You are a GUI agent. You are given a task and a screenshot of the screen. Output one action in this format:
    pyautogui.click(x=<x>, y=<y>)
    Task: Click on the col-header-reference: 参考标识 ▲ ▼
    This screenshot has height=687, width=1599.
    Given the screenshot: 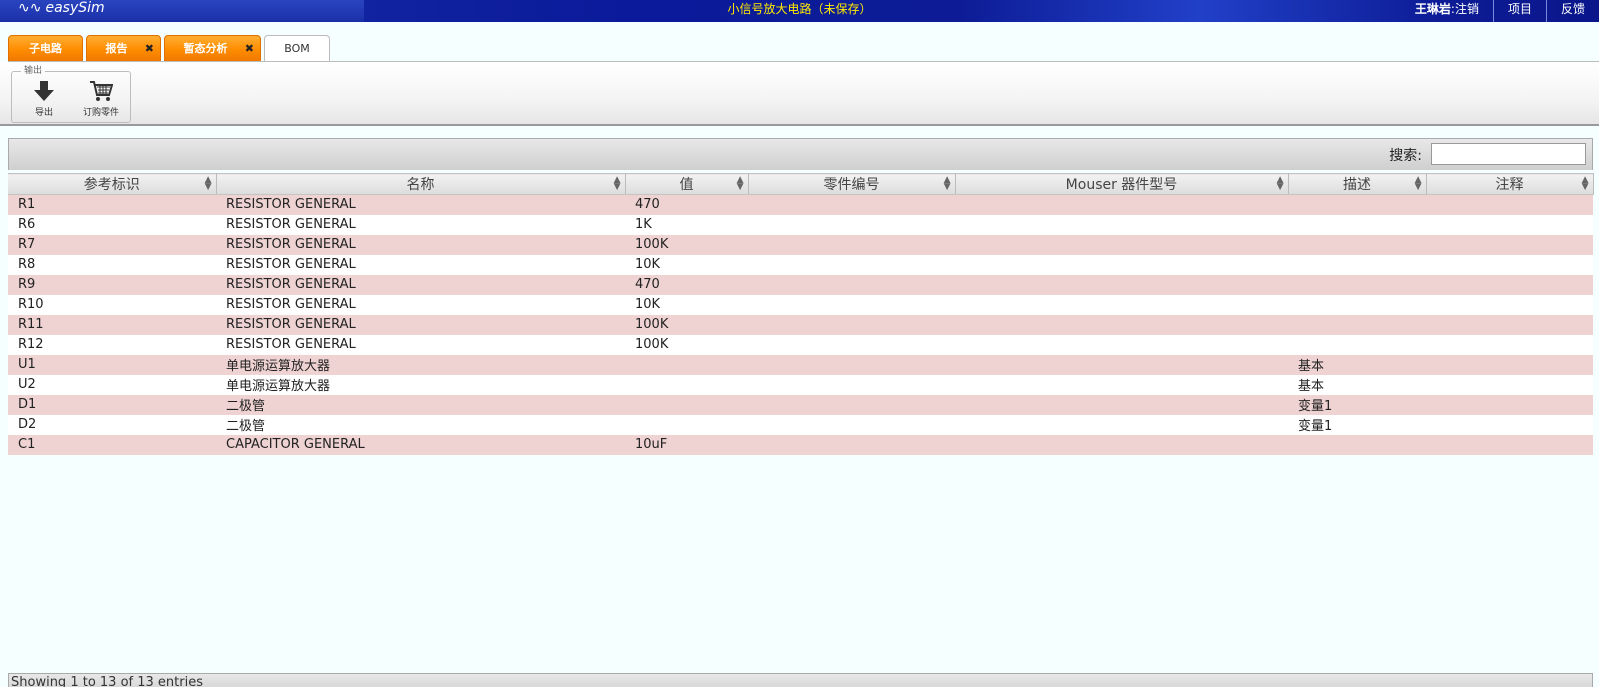 What is the action you would take?
    pyautogui.click(x=112, y=184)
    